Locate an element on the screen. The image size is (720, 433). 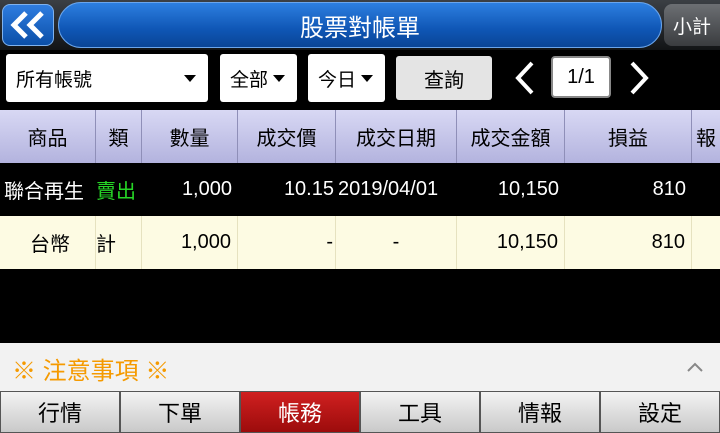
page-indicator: 1/1 is located at coordinates (581, 77).